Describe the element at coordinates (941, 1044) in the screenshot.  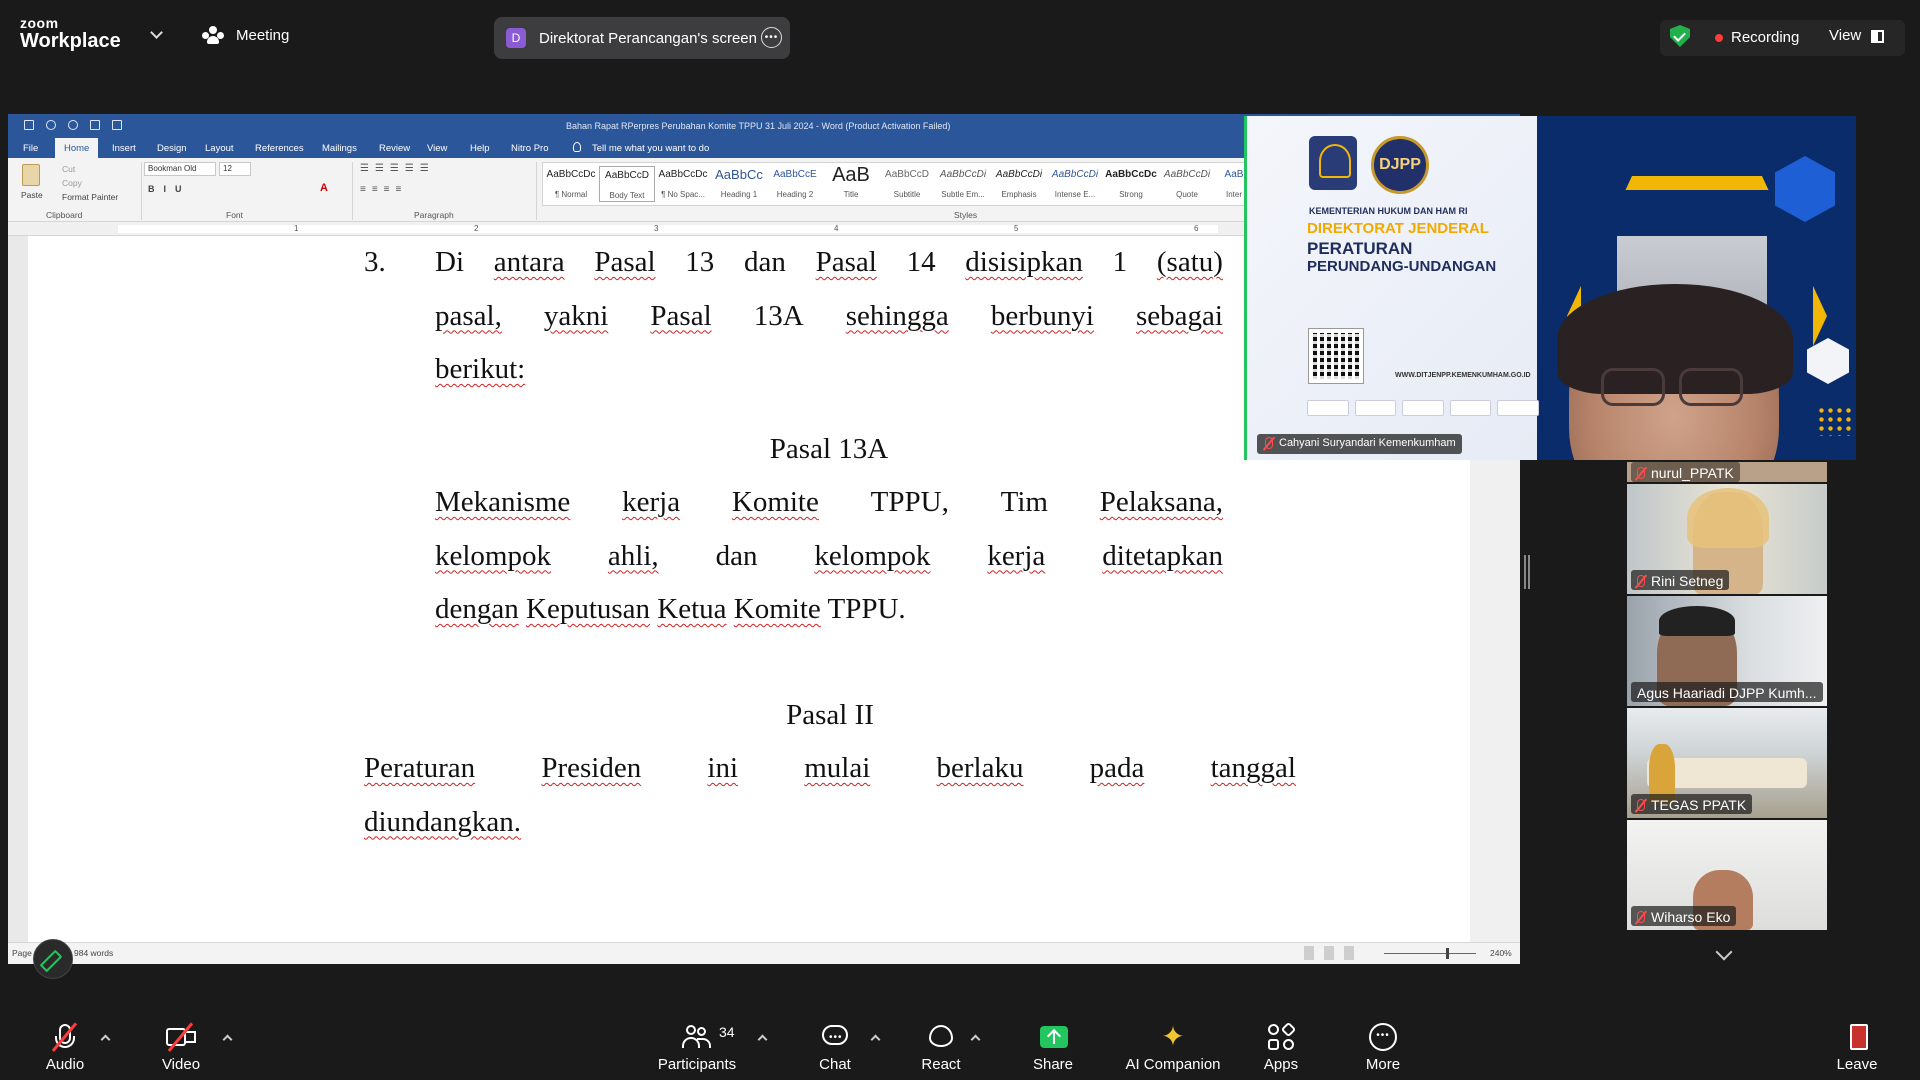
I see `react-button: React` at that location.